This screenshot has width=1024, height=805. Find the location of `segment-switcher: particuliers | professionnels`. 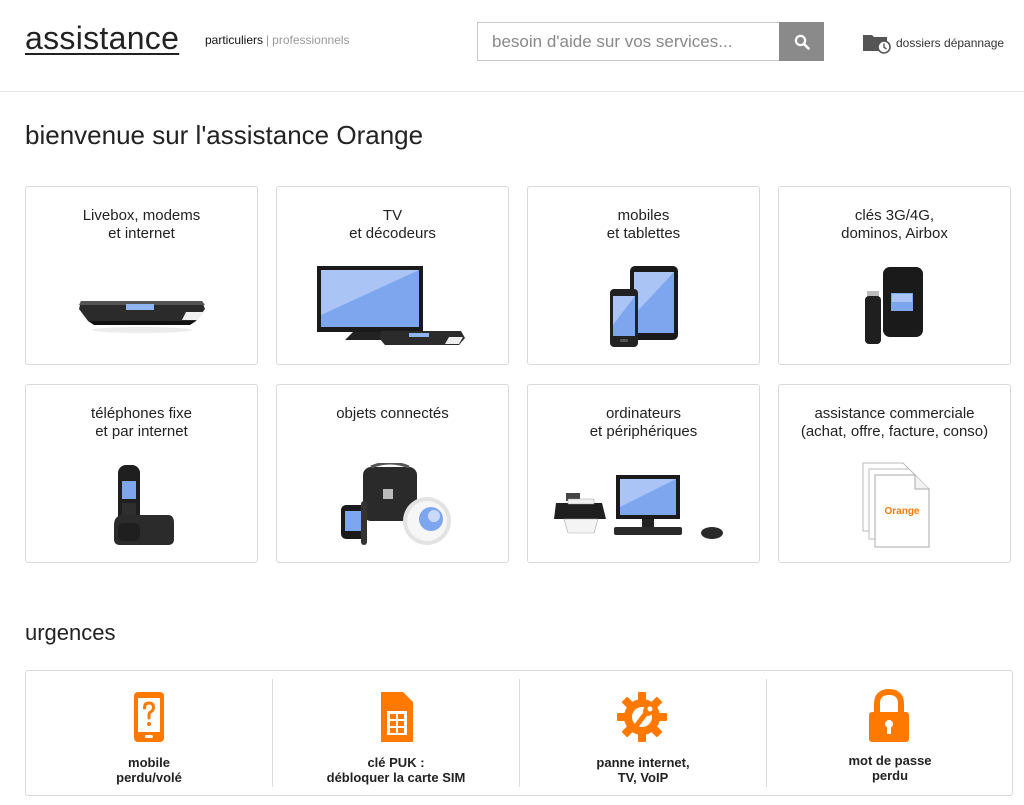

segment-switcher: particuliers | professionnels is located at coordinates (277, 40).